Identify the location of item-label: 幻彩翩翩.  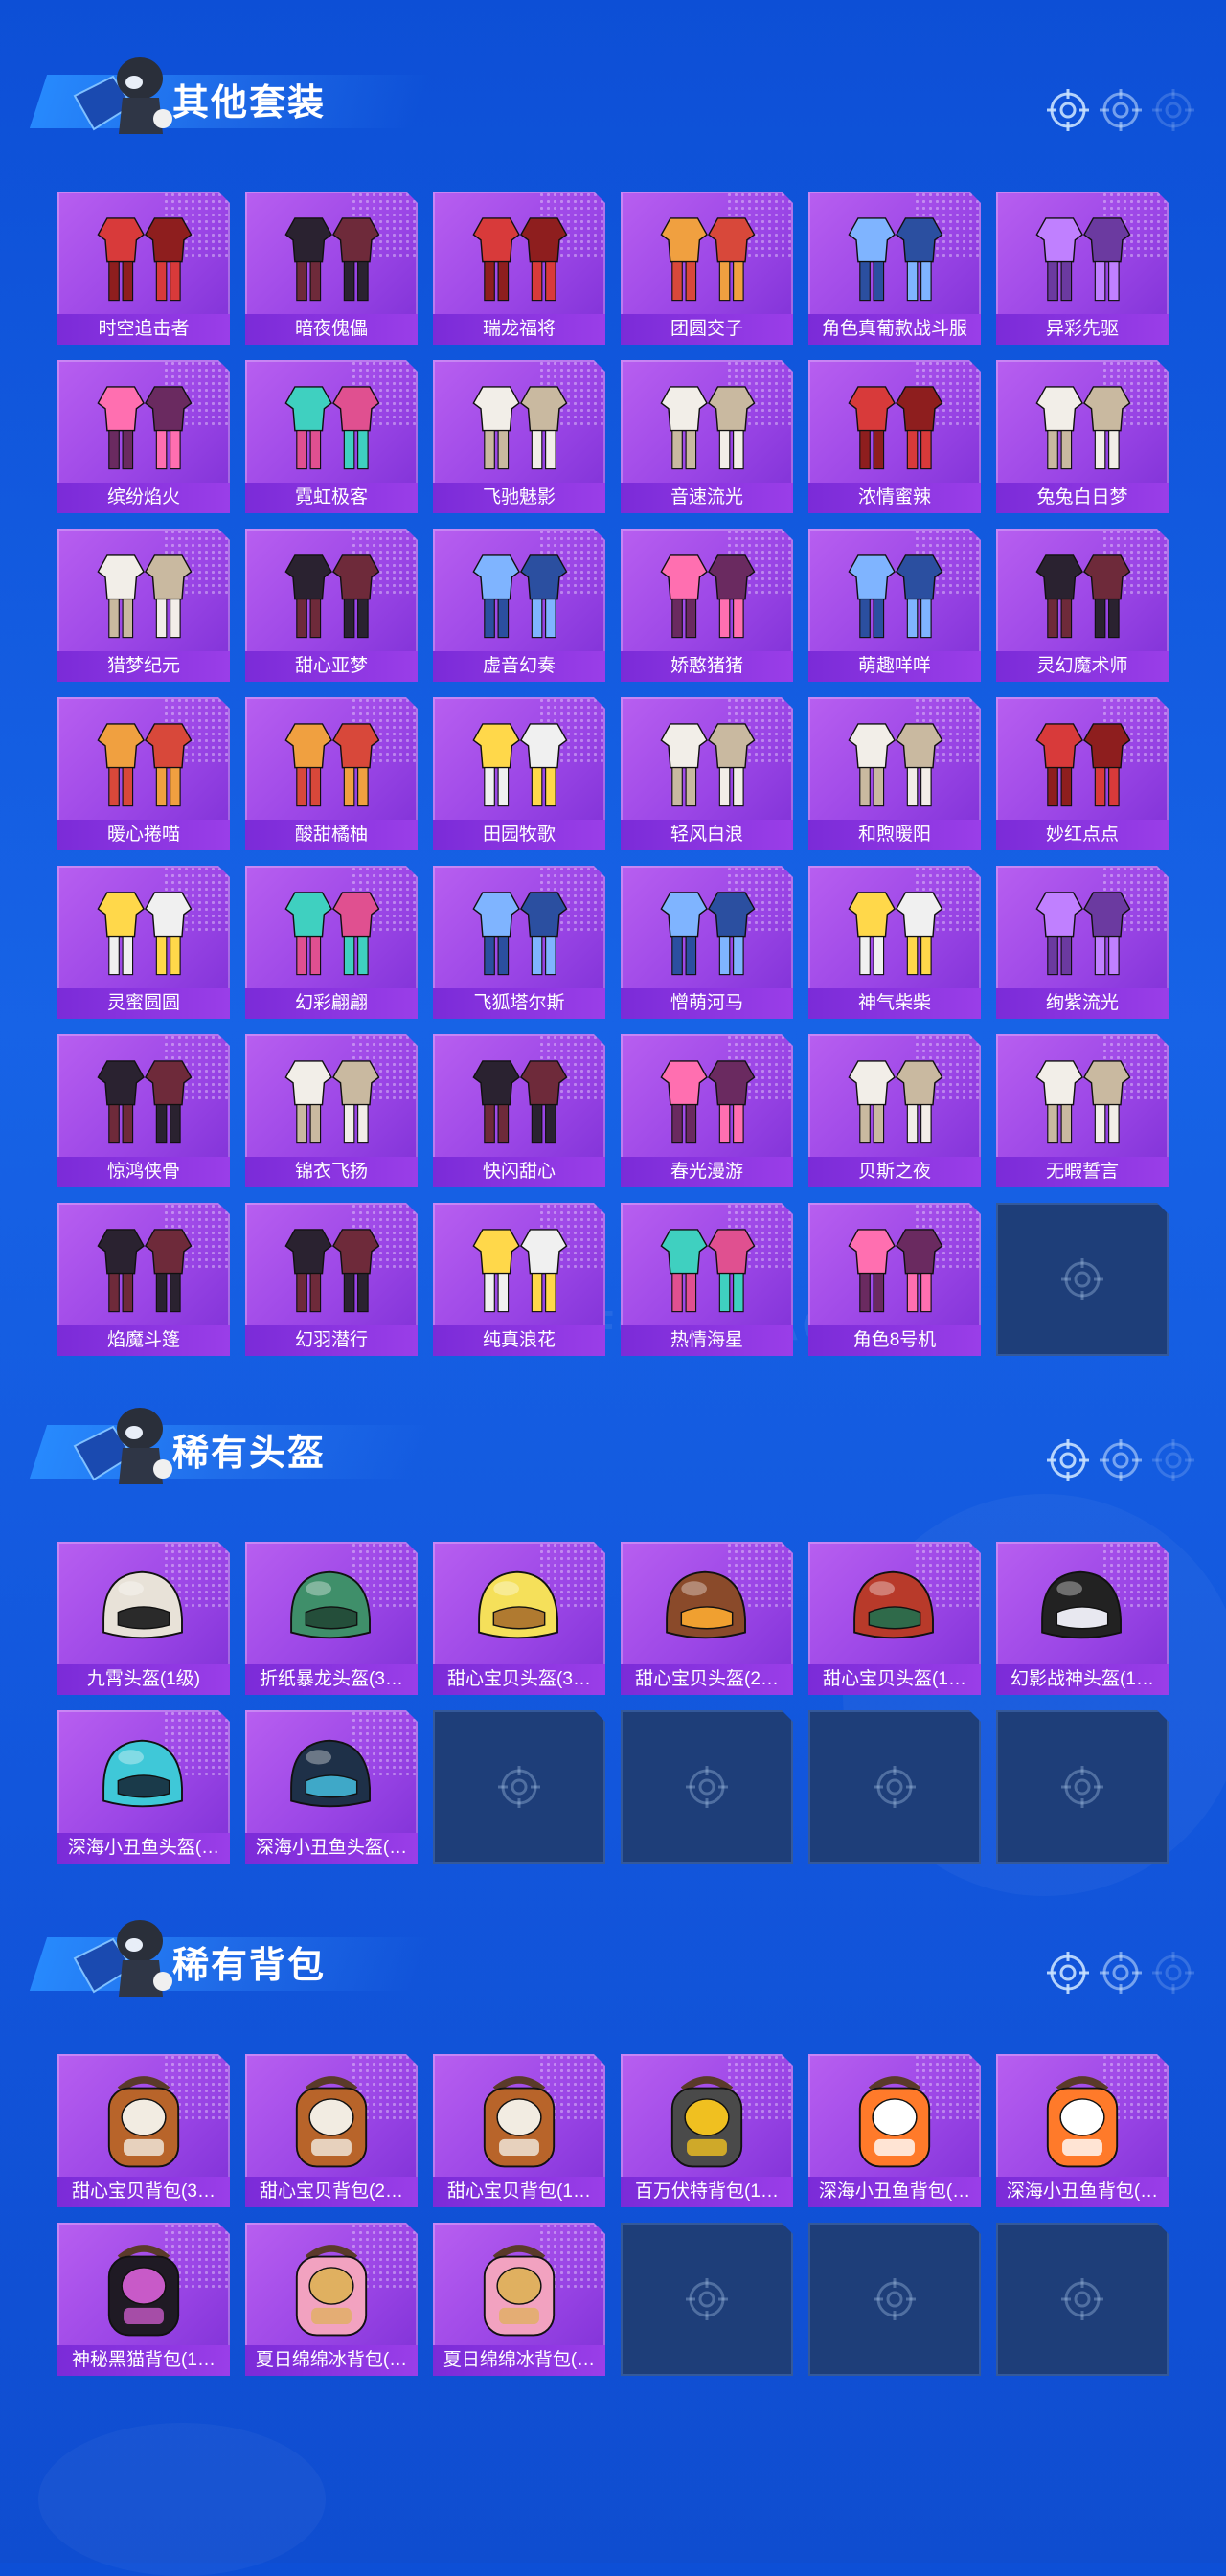
(331, 1004).